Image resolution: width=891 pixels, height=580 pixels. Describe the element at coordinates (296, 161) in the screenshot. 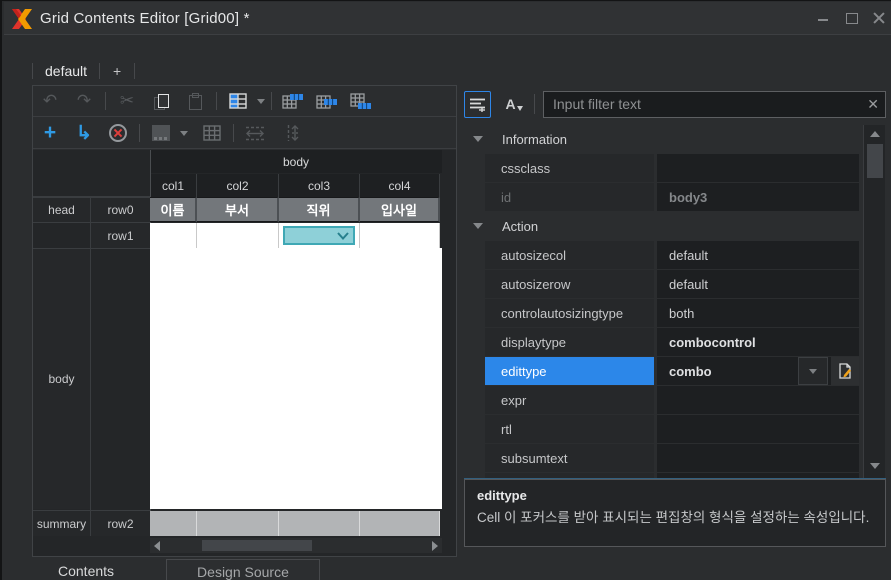

I see `band-title-body: body` at that location.